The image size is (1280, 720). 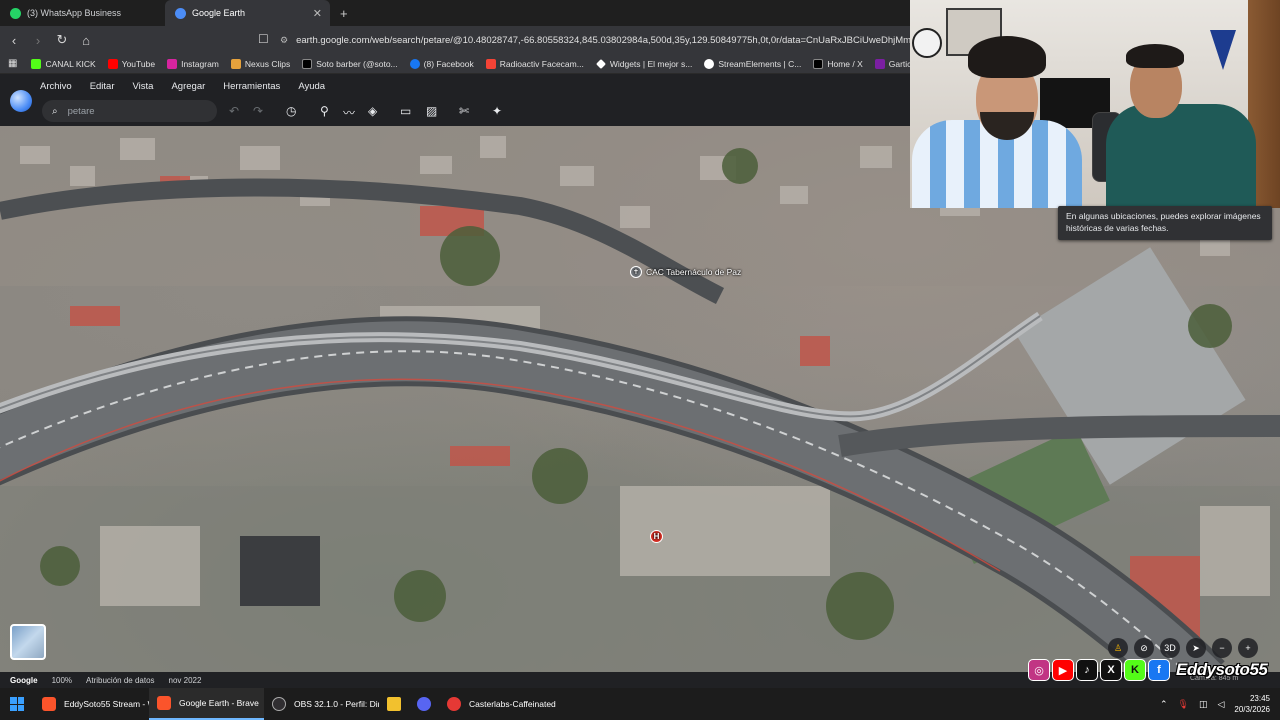 What do you see at coordinates (1183, 704) in the screenshot?
I see `microphone-icon: 🎙` at bounding box center [1183, 704].